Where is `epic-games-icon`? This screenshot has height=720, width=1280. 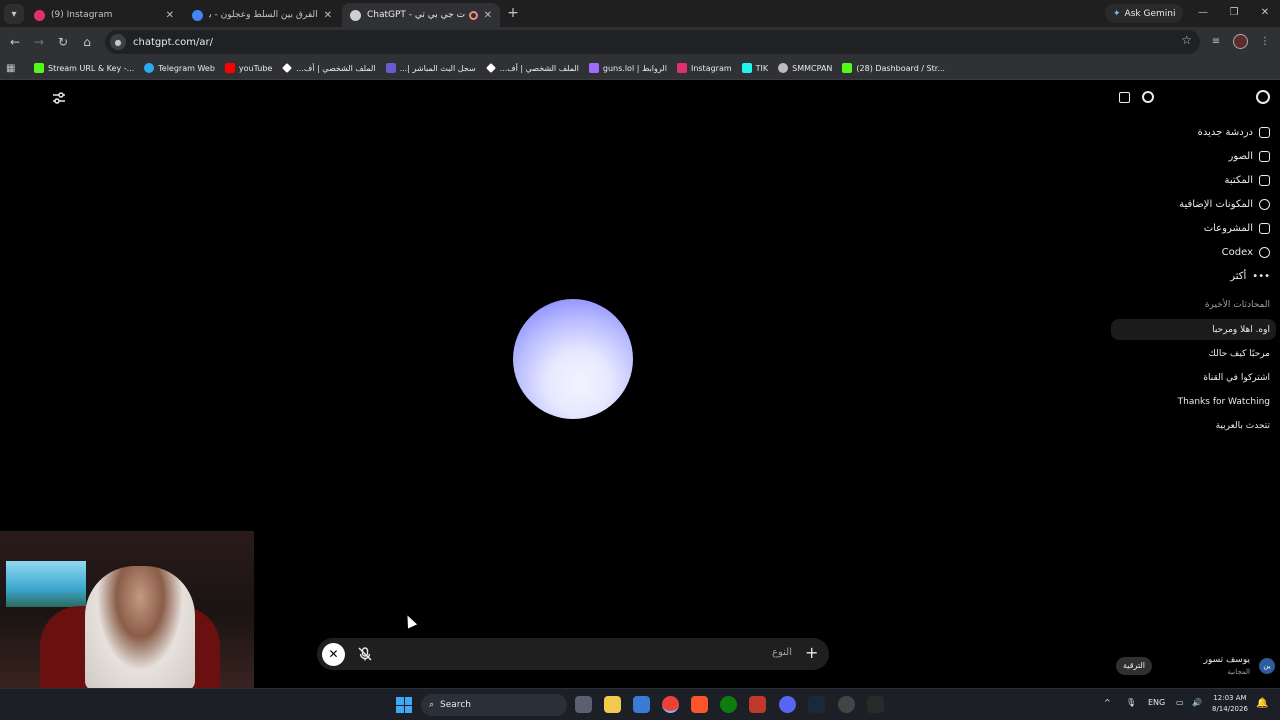
epic-games-icon is located at coordinates (875, 704).